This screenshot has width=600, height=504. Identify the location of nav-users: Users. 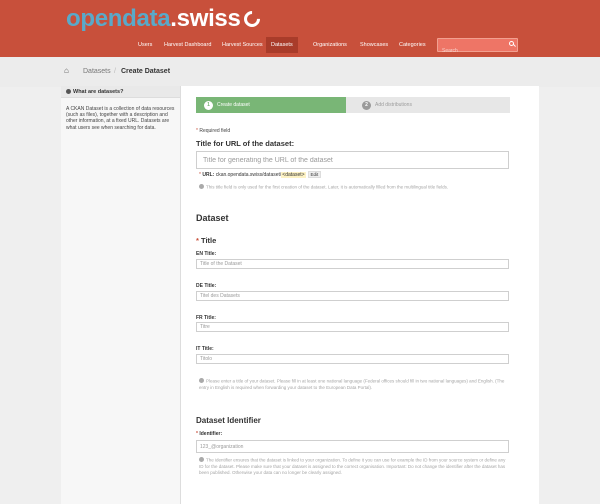
(145, 45).